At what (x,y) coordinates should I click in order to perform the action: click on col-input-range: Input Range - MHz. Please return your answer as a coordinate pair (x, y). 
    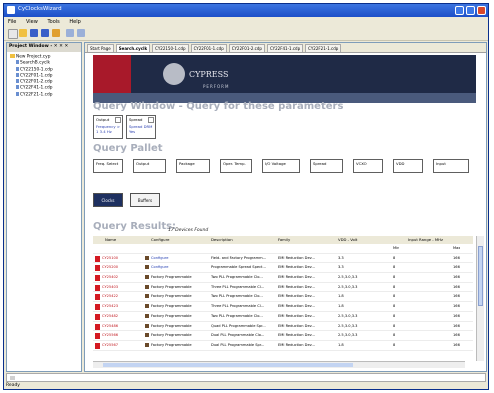
    Looking at the image, I should click on (425, 239).